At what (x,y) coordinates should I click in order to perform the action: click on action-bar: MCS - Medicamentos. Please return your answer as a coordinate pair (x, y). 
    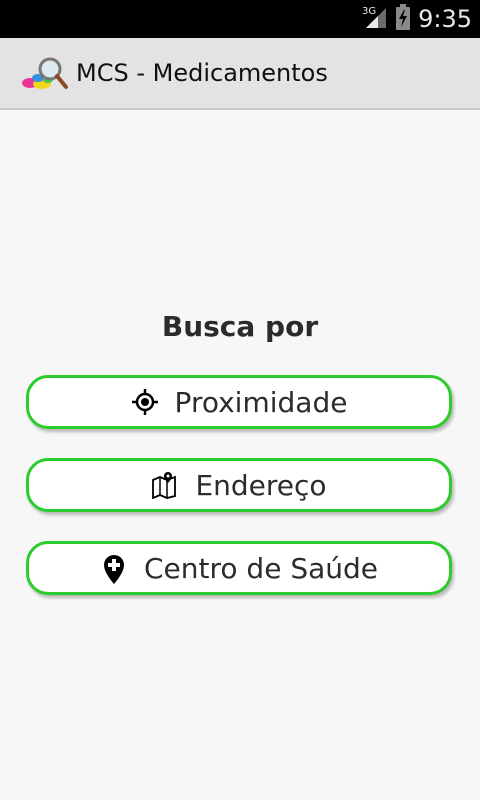
    Looking at the image, I should click on (240, 74).